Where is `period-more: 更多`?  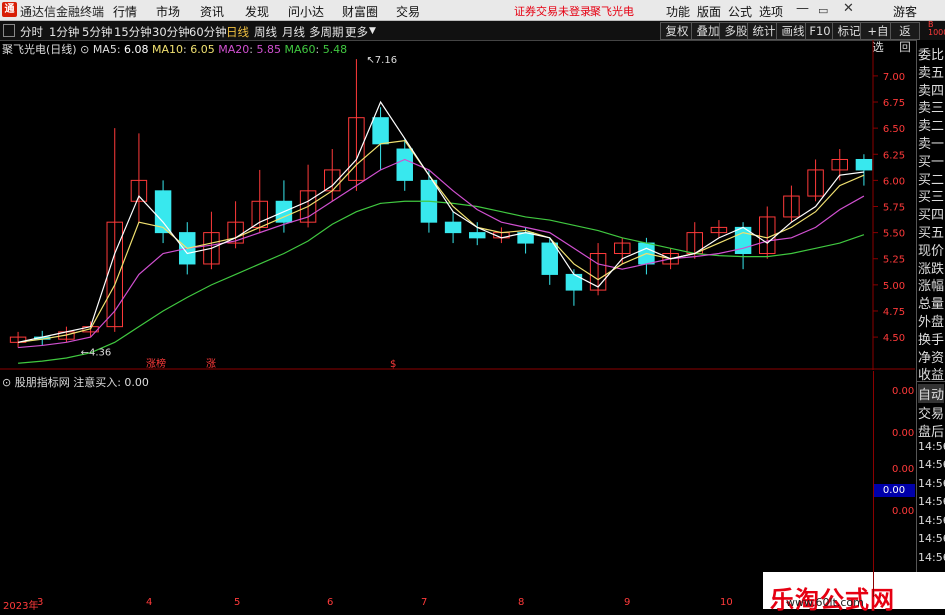 period-more: 更多 is located at coordinates (356, 32).